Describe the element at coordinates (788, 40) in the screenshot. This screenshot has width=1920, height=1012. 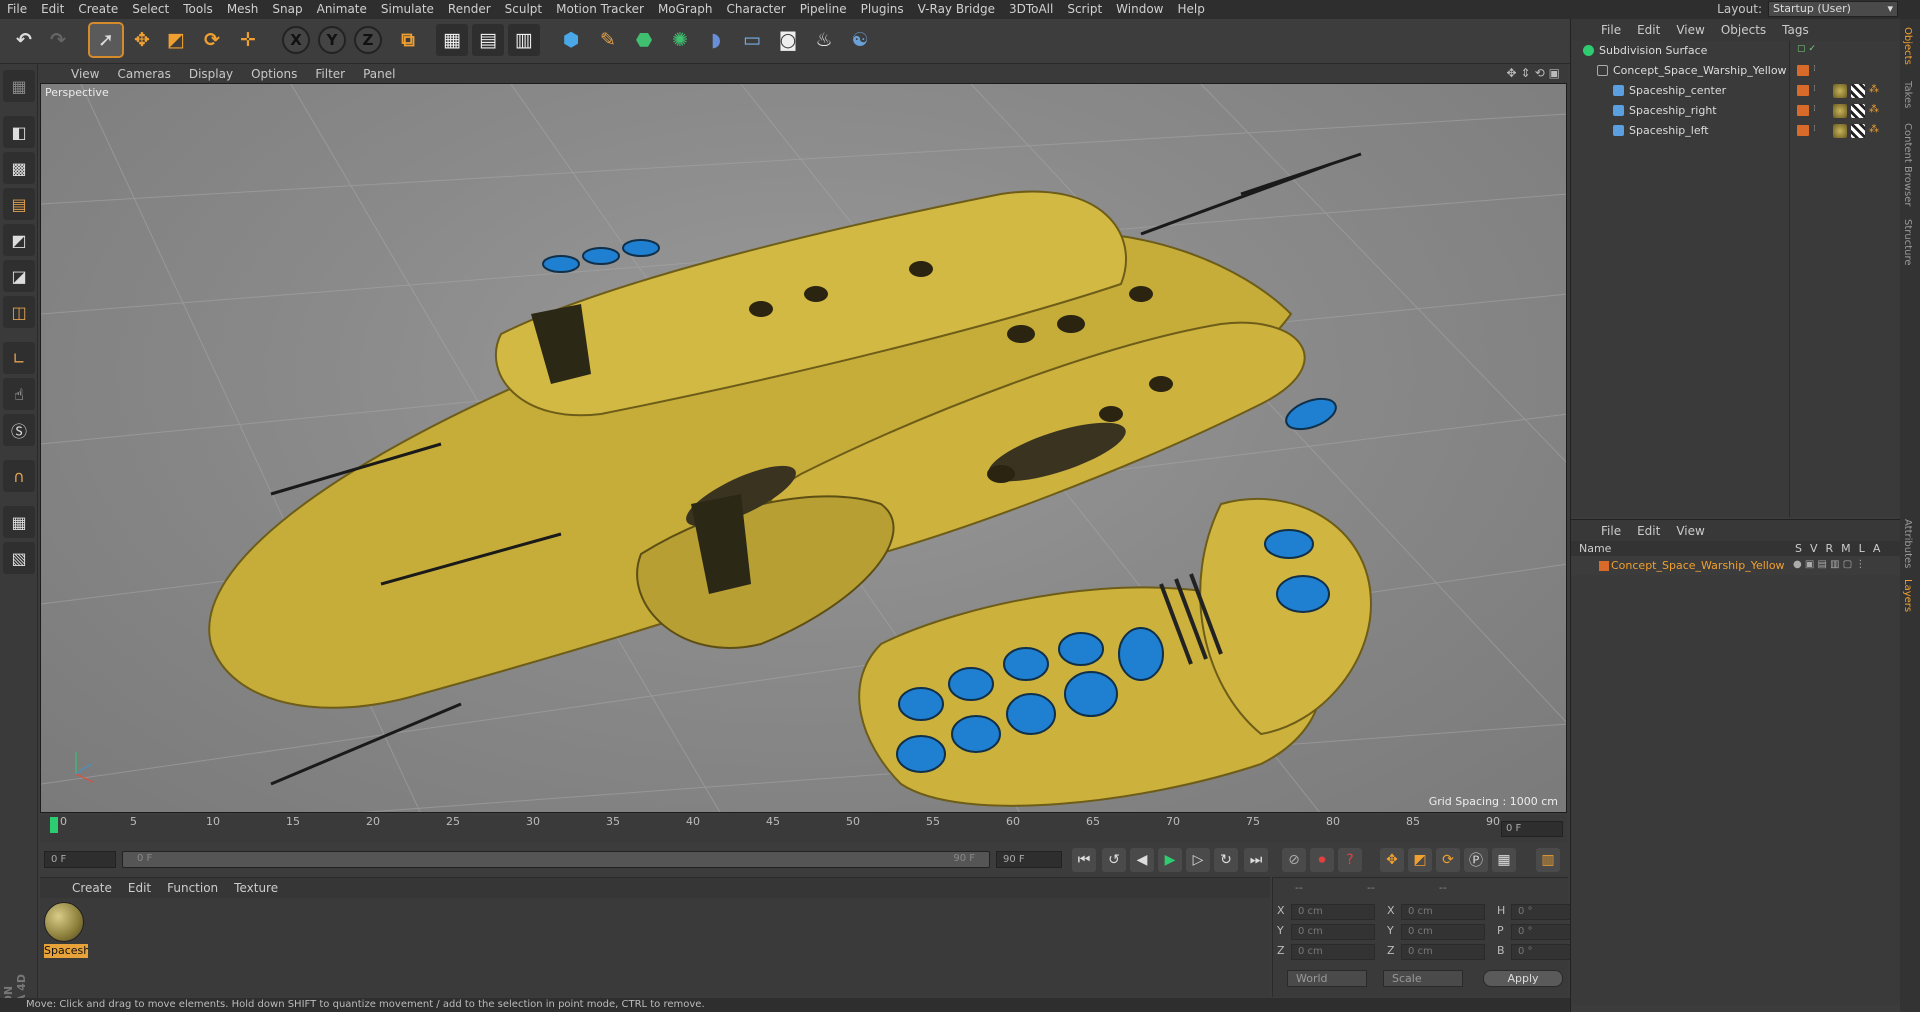
I see `camera-icon: ◙` at that location.